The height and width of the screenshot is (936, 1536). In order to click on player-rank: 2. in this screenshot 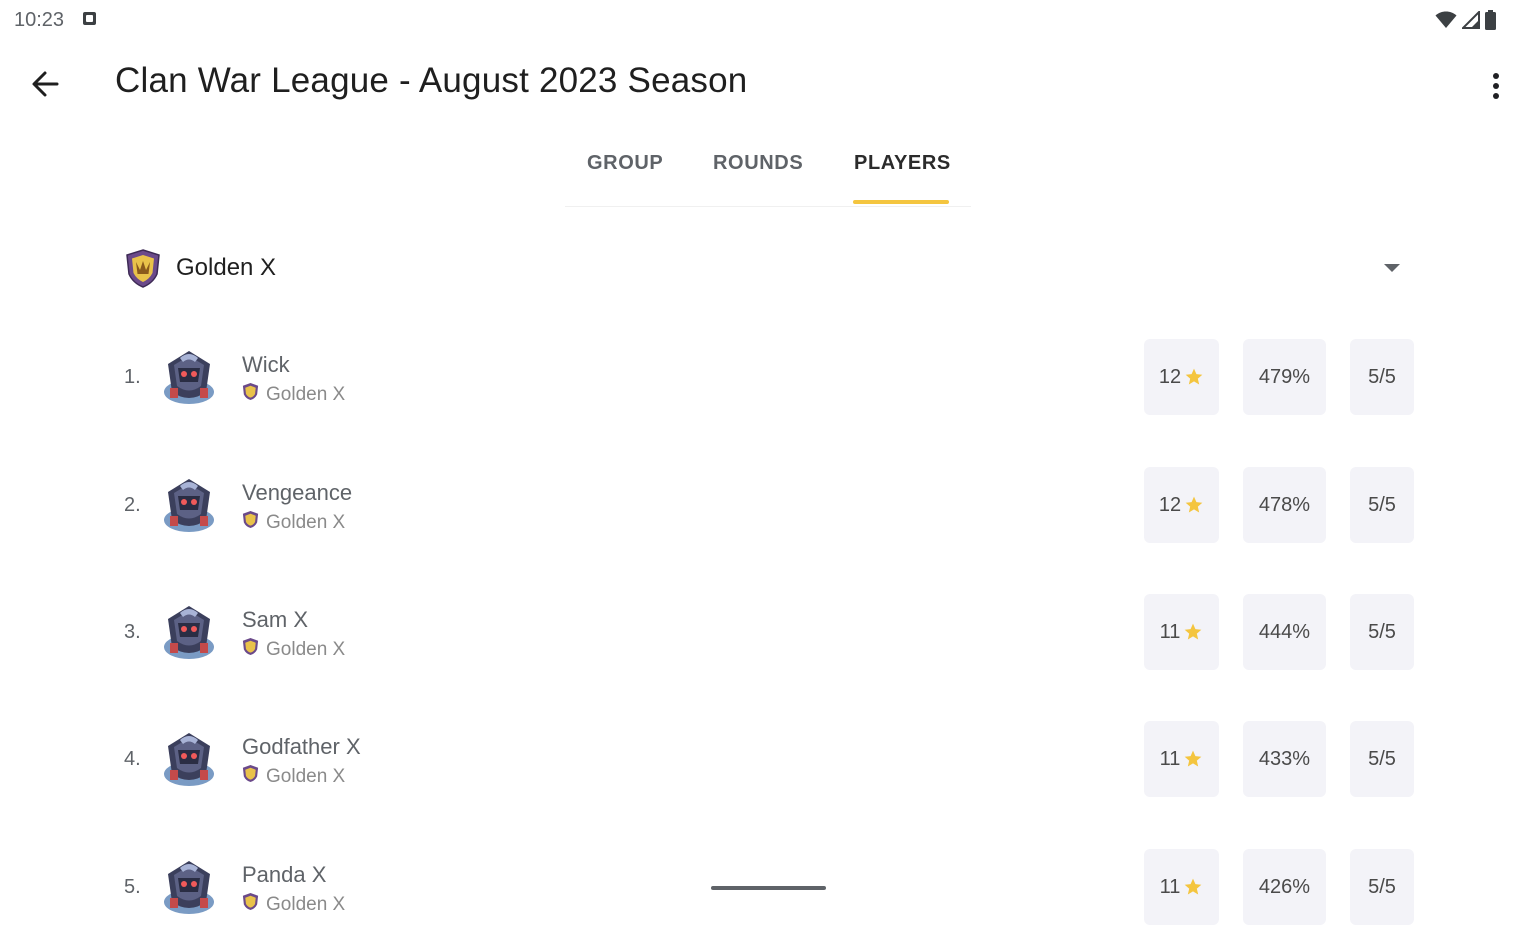, I will do `click(132, 505)`.